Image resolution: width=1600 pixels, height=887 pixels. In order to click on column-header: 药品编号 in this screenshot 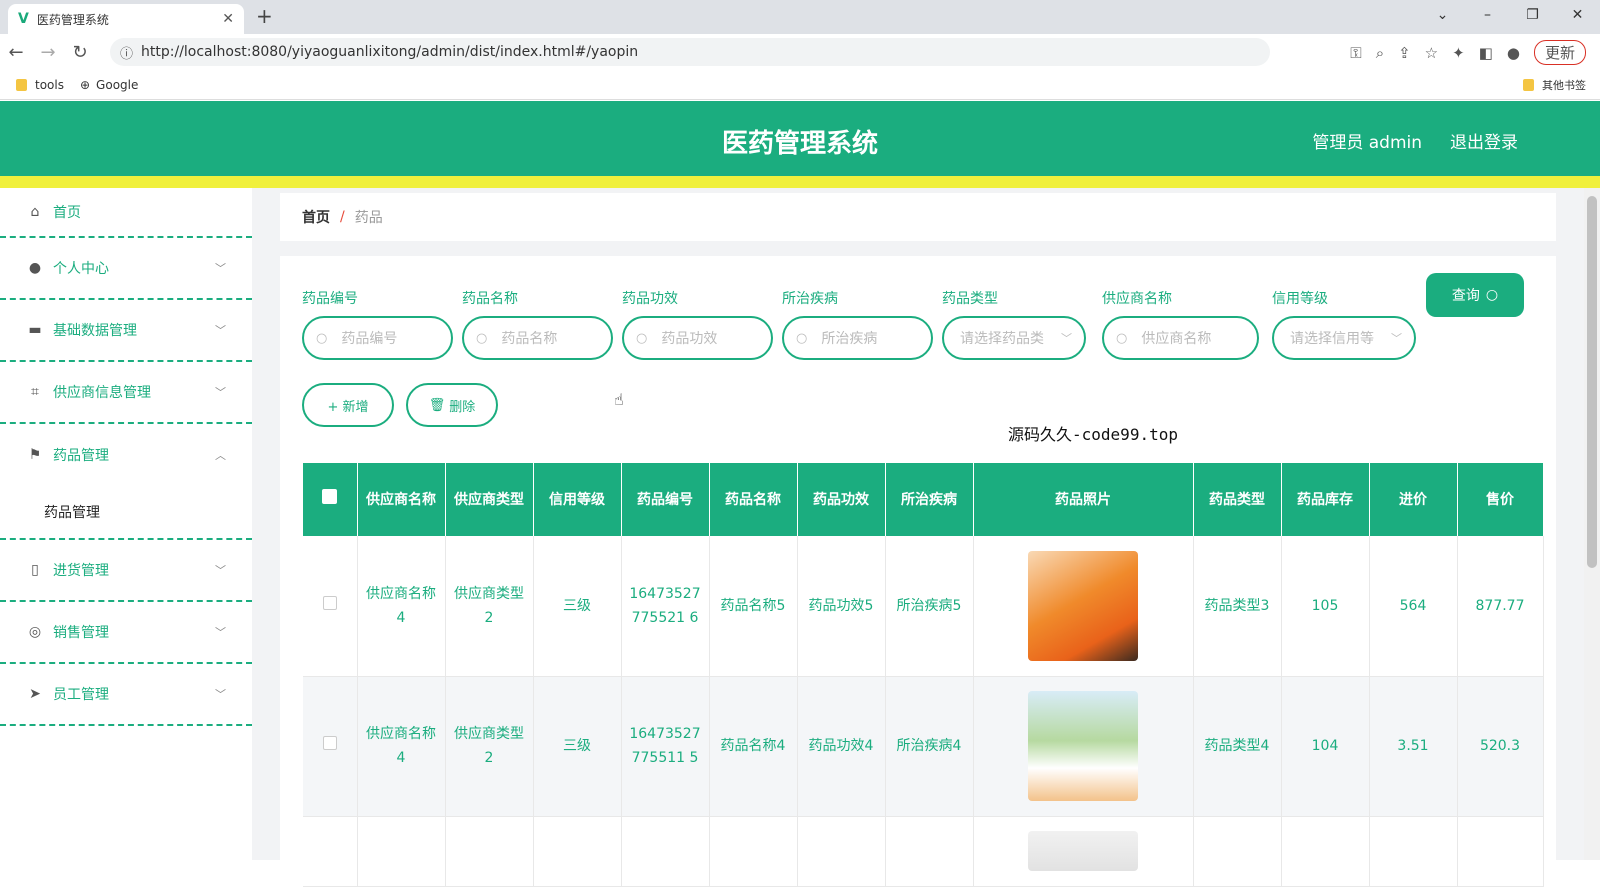, I will do `click(665, 499)`.